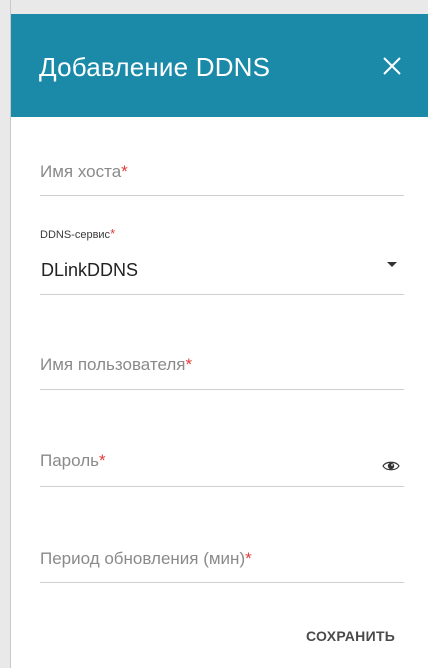 This screenshot has width=428, height=668. Describe the element at coordinates (222, 561) in the screenshot. I see `update-period-input` at that location.